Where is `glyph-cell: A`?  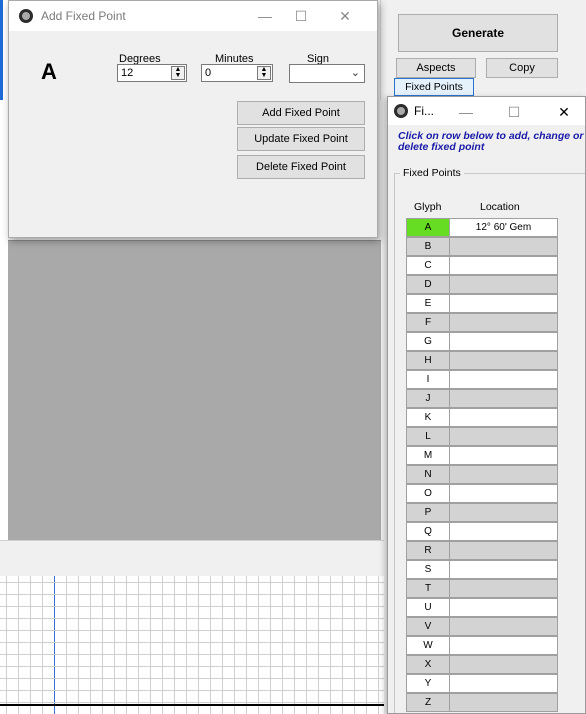
glyph-cell: A is located at coordinates (428, 227).